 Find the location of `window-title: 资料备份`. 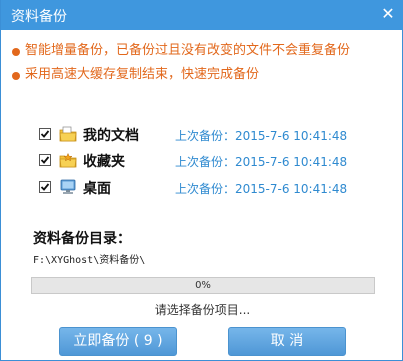

window-title: 资料备份 is located at coordinates (39, 17).